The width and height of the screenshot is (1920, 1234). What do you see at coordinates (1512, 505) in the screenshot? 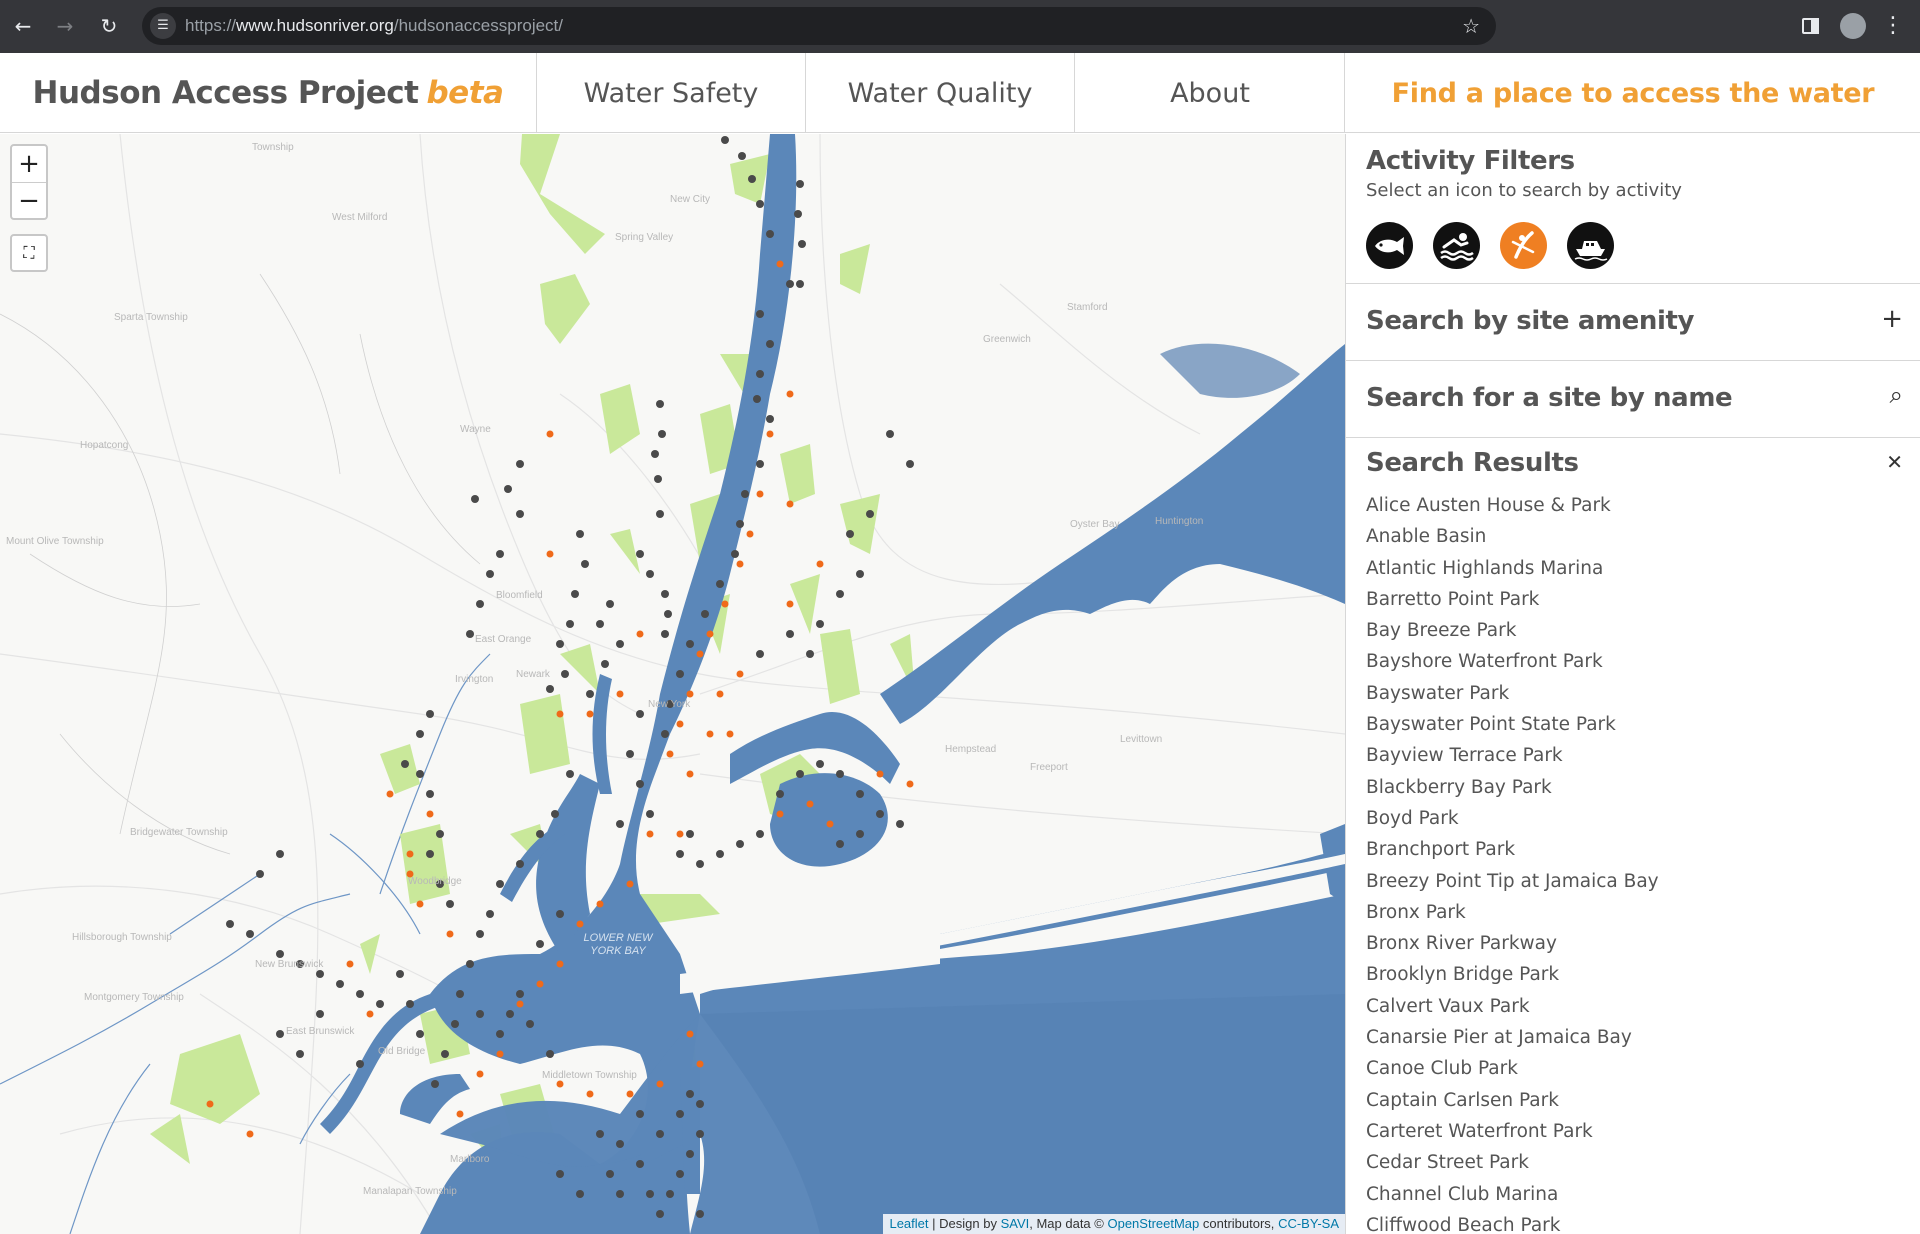
I see `result-item: Alice Austen House & Park` at bounding box center [1512, 505].